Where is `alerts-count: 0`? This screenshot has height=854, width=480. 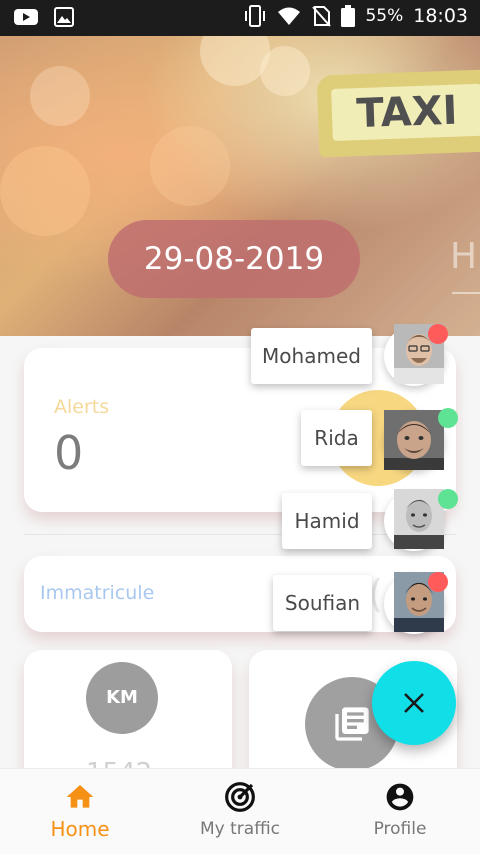
alerts-count: 0 is located at coordinates (69, 453).